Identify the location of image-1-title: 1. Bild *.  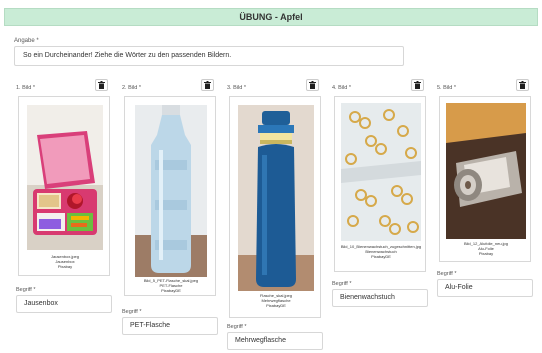
(25, 88).